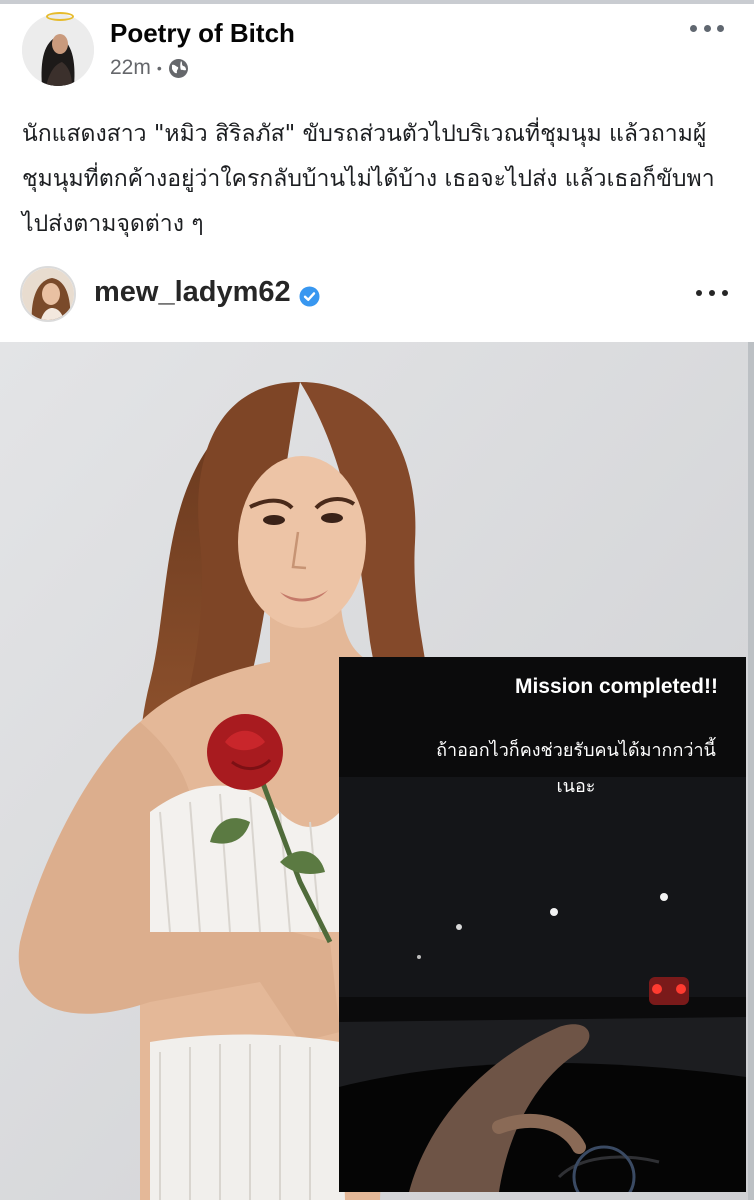 The image size is (754, 1200). I want to click on post-meta: 22m •, so click(149, 68).